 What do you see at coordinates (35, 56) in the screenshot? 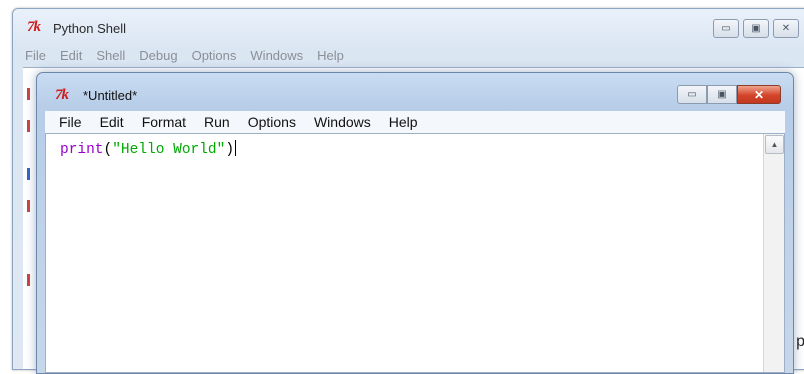
I see `shell-menu-file: File` at bounding box center [35, 56].